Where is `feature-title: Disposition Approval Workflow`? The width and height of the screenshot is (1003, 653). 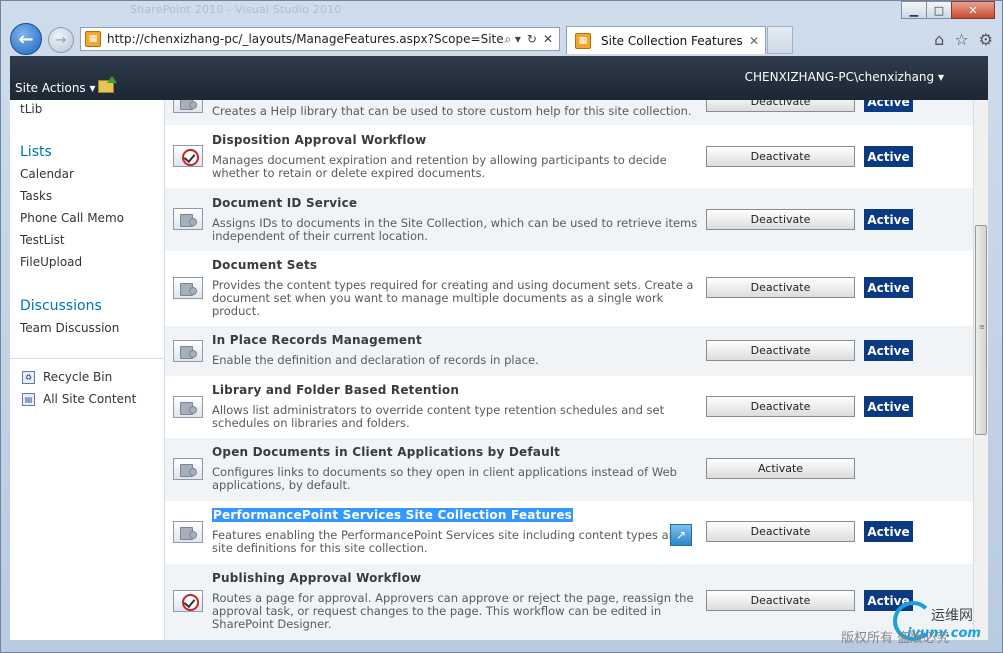
feature-title: Disposition Approval Workflow is located at coordinates (319, 140).